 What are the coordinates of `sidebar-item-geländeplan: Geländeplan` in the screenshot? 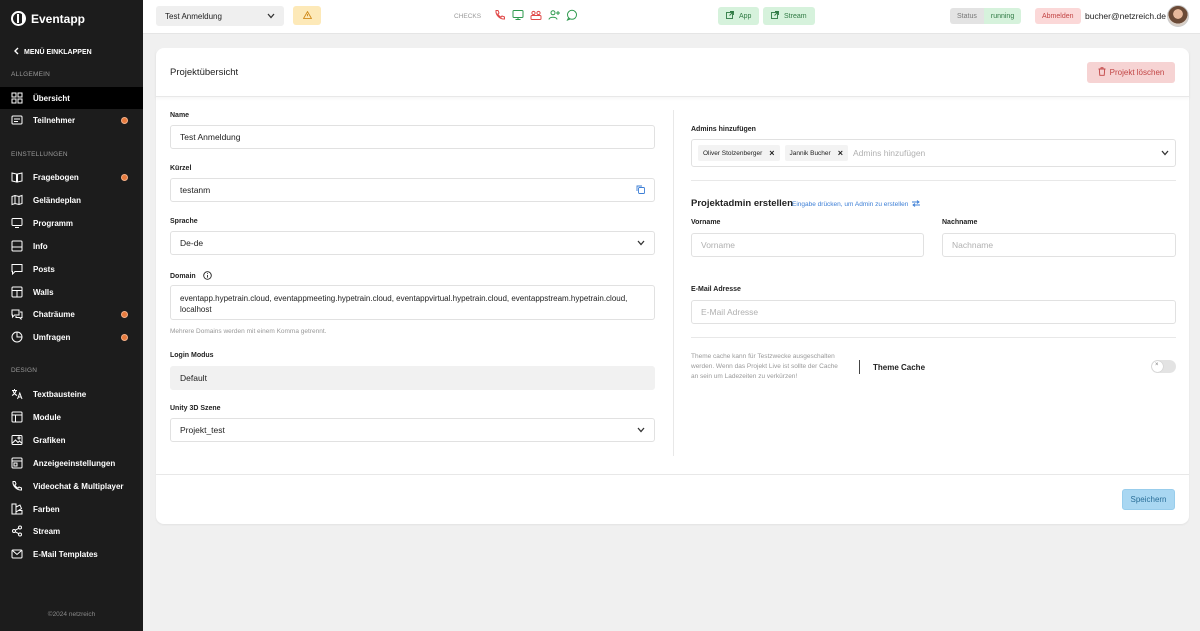 It's located at (71, 200).